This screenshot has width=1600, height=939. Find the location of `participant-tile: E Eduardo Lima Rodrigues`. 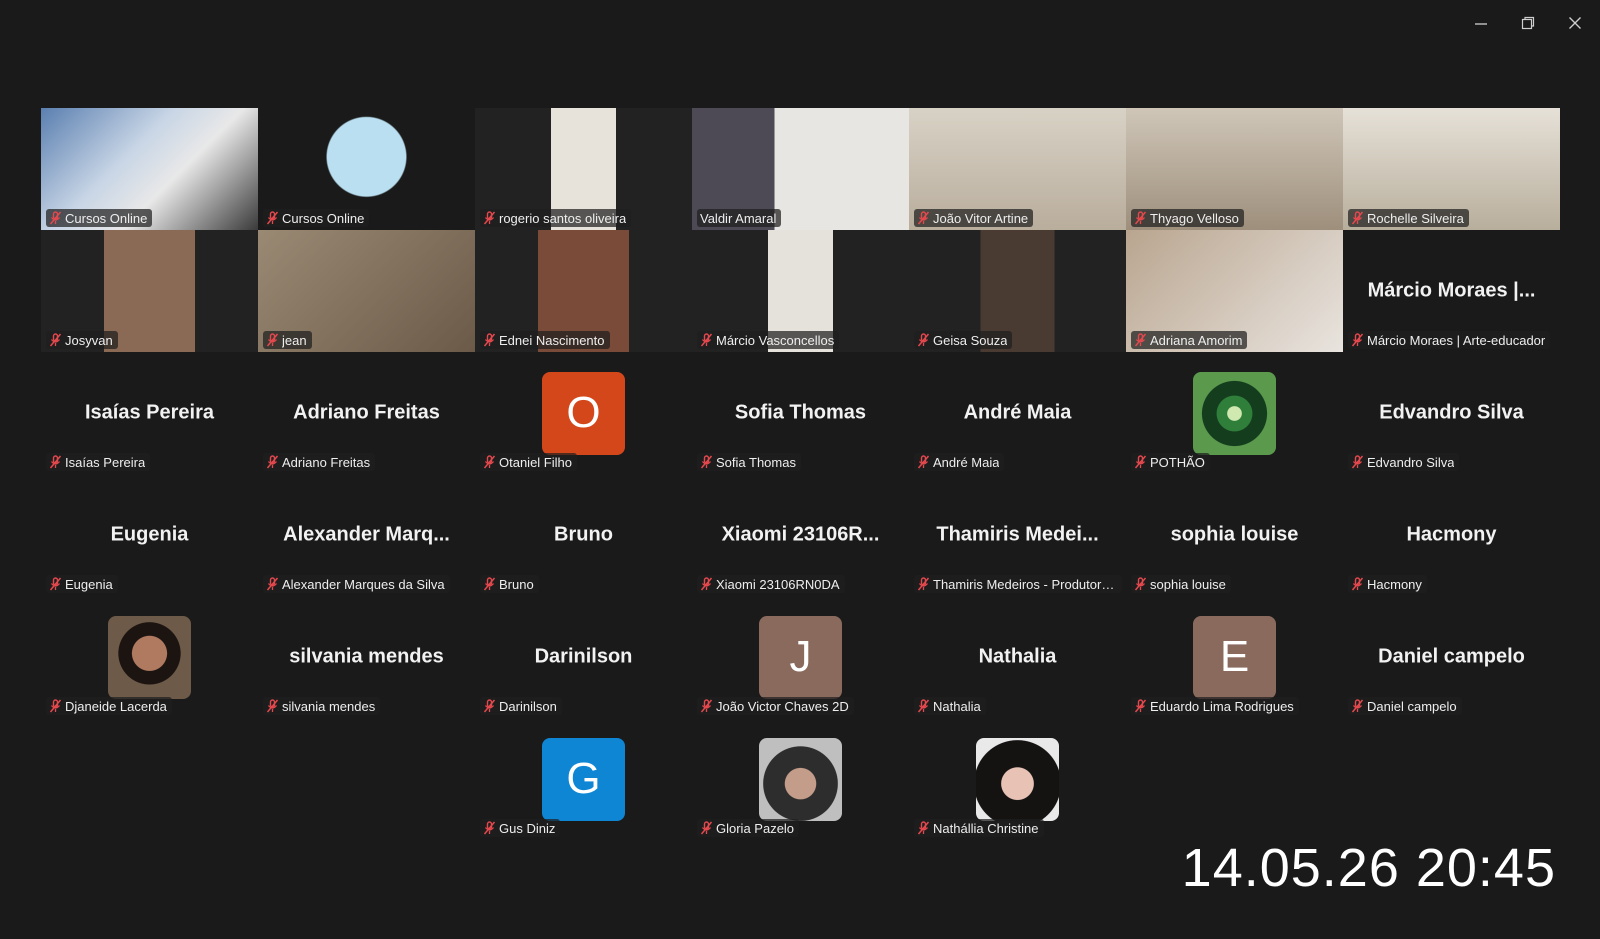

participant-tile: E Eduardo Lima Rodrigues is located at coordinates (1234, 657).